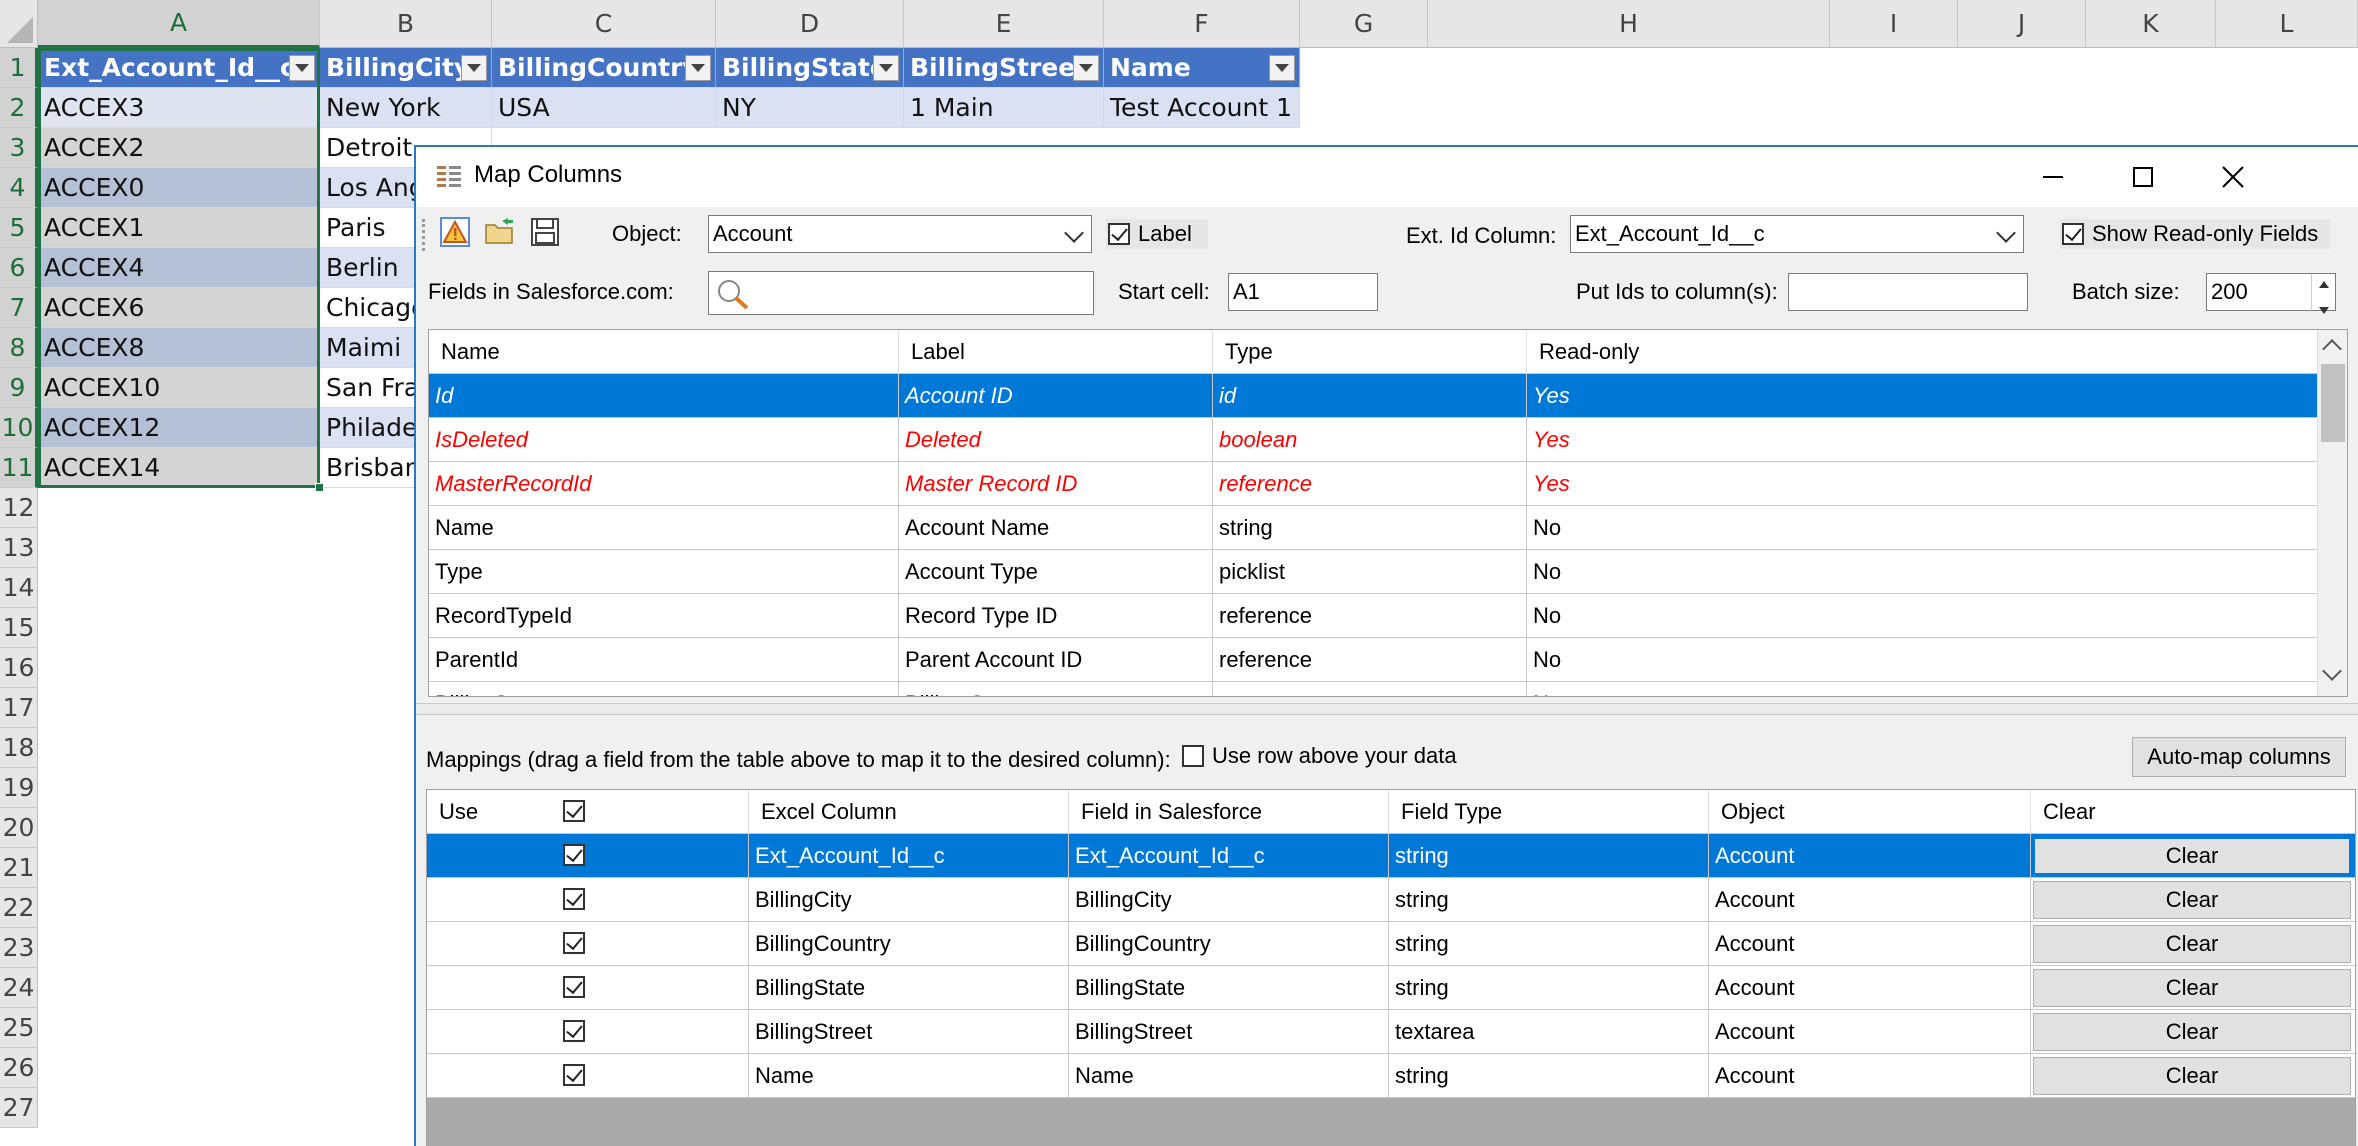  What do you see at coordinates (1004, 24) in the screenshot?
I see `column-header-e: E` at bounding box center [1004, 24].